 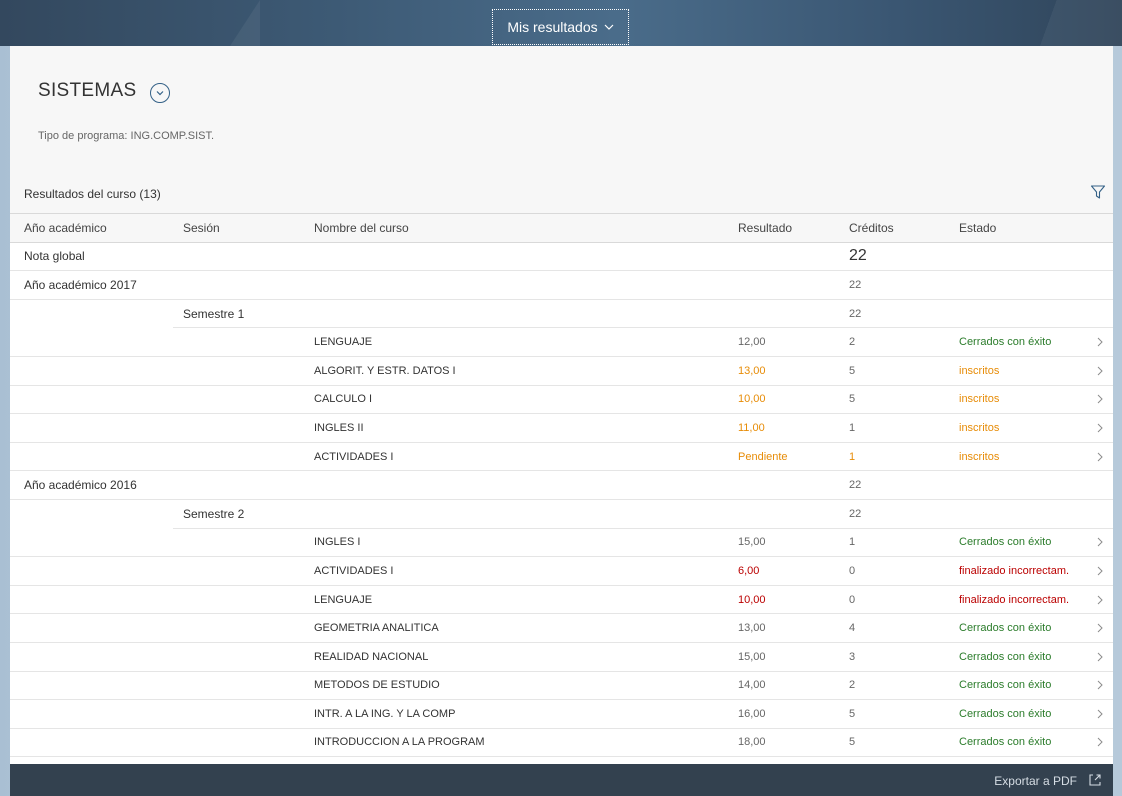 What do you see at coordinates (751, 427) in the screenshot?
I see `course-result: 11,00` at bounding box center [751, 427].